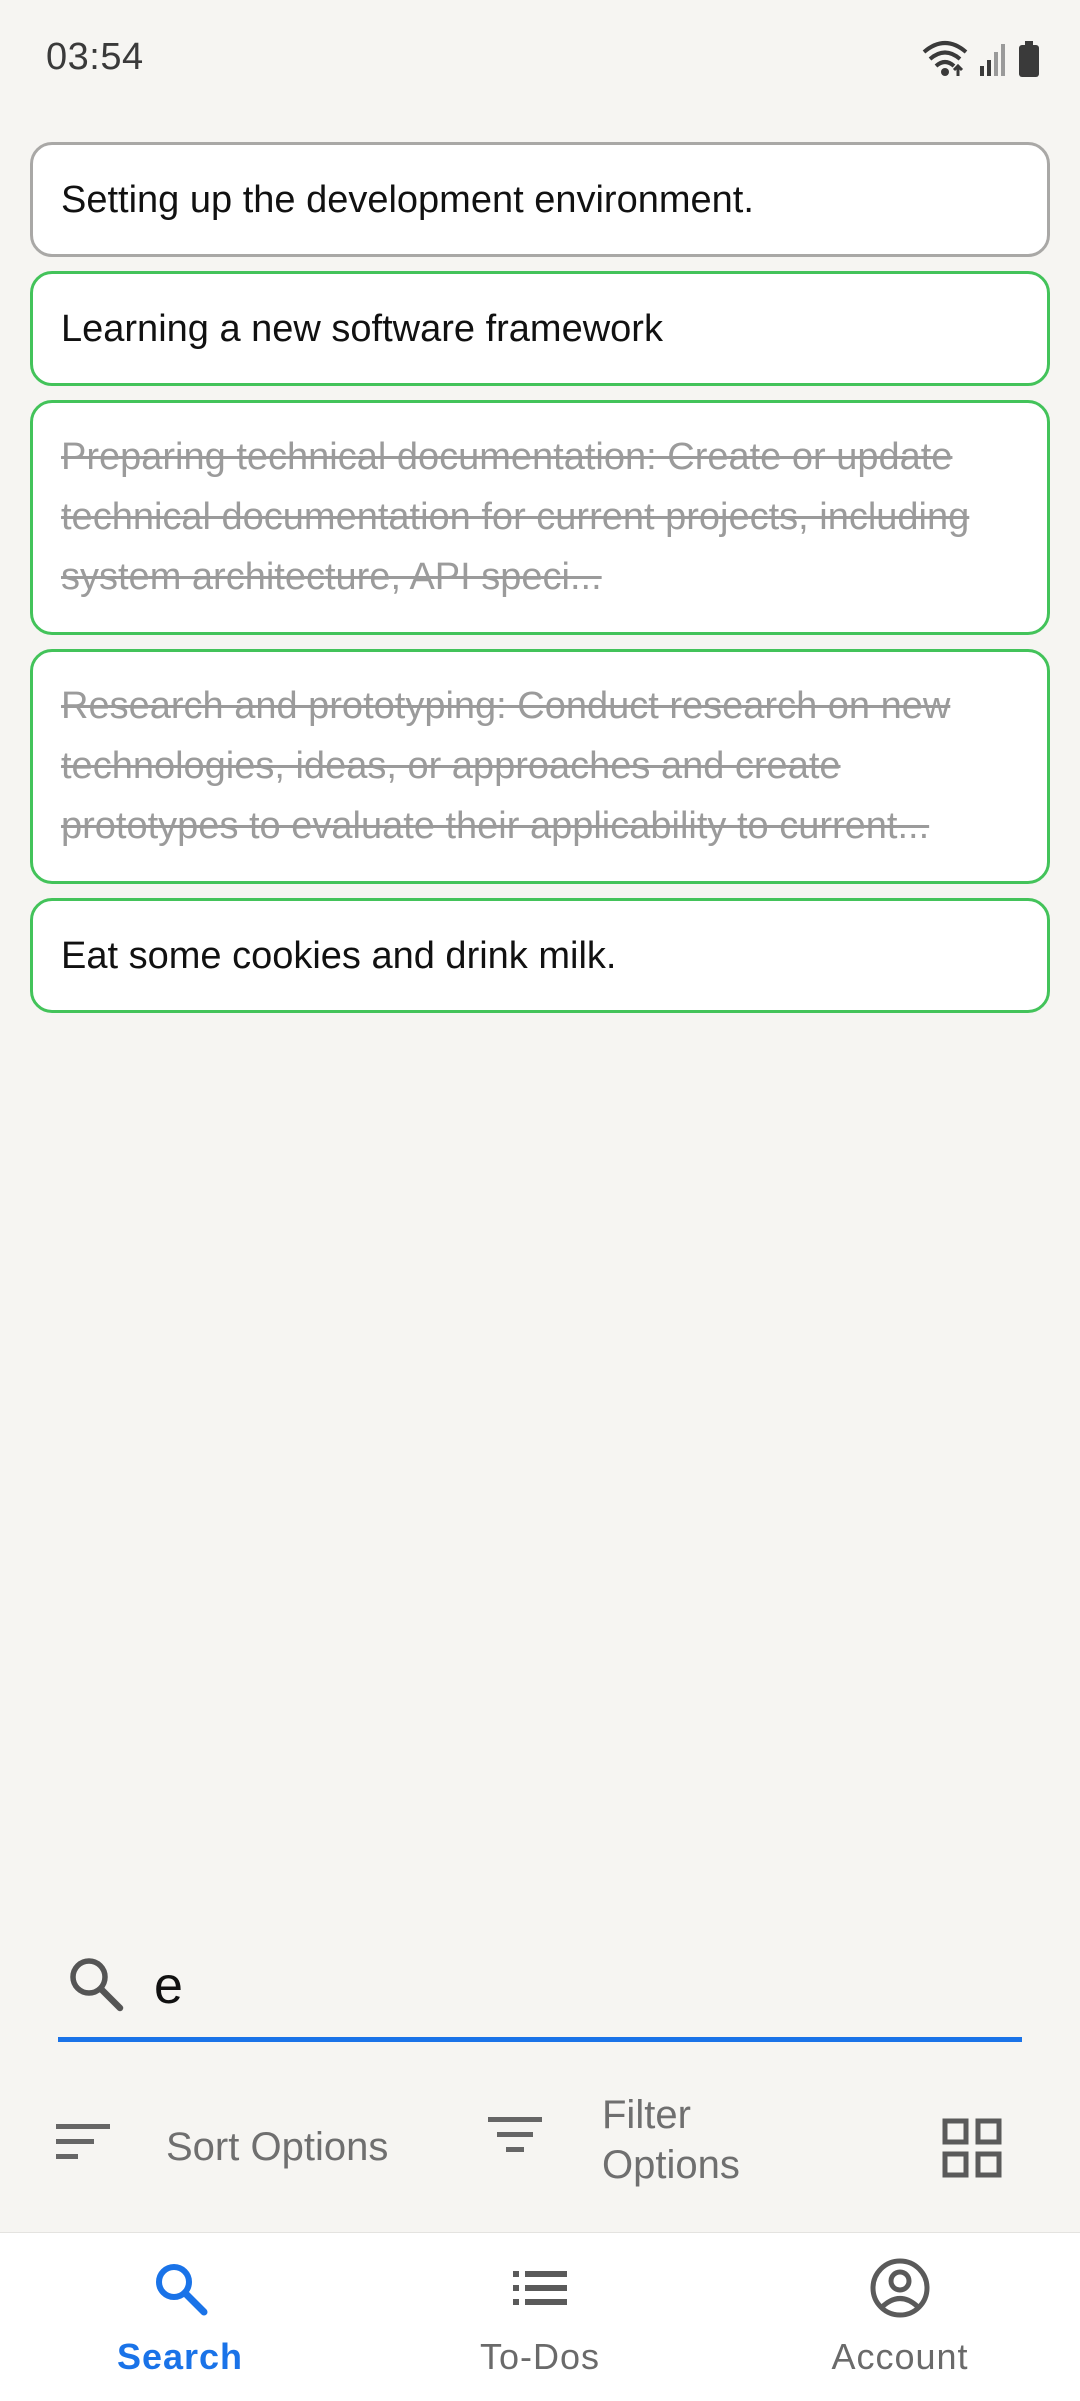  I want to click on todo-text: Setting up the development environment., so click(407, 199).